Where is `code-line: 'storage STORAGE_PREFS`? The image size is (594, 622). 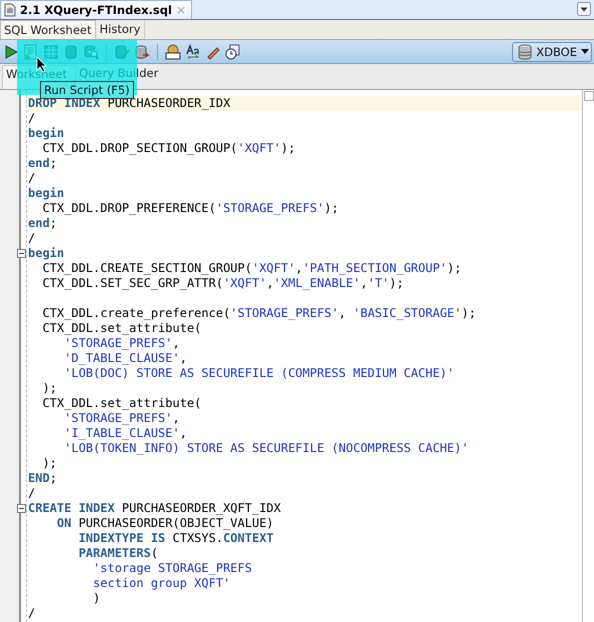
code-line: 'storage STORAGE_PREFS is located at coordinates (172, 568).